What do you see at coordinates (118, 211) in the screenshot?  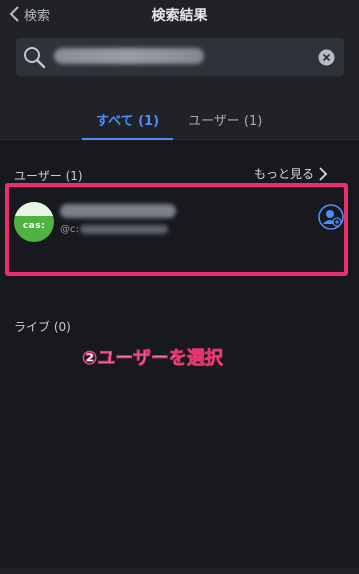 I see `user-name: ••••••••••••` at bounding box center [118, 211].